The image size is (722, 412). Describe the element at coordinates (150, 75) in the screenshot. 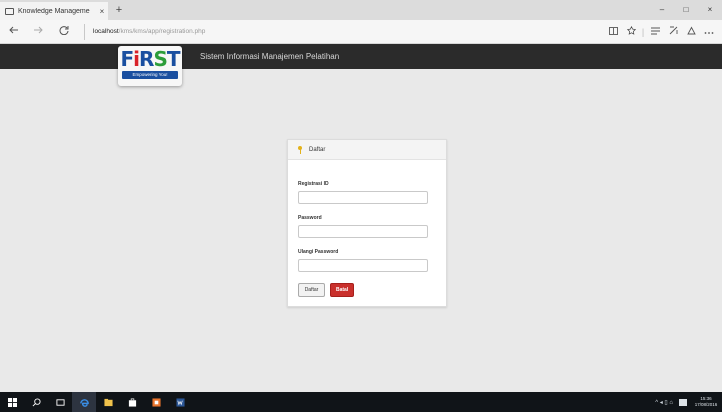

I see `logo-tagline: Empowering You!` at that location.